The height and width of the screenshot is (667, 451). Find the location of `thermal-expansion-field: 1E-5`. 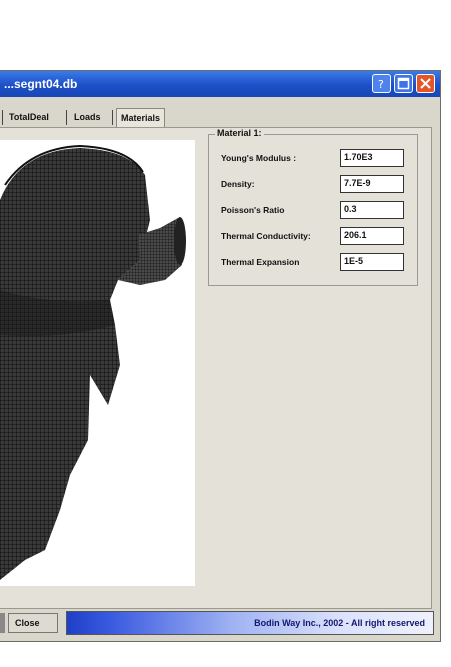

thermal-expansion-field: 1E-5 is located at coordinates (372, 262).